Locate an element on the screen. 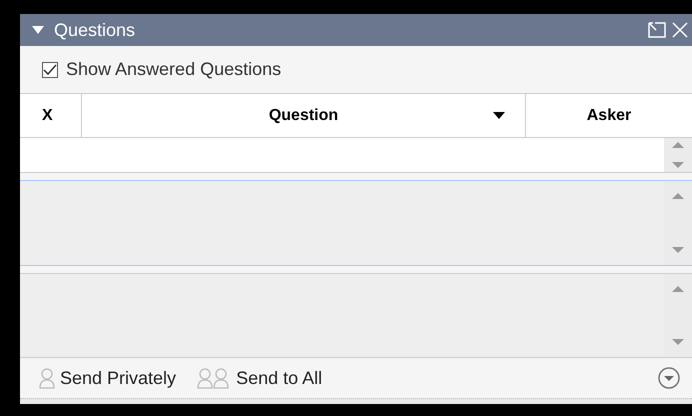  check-icon is located at coordinates (50, 70).